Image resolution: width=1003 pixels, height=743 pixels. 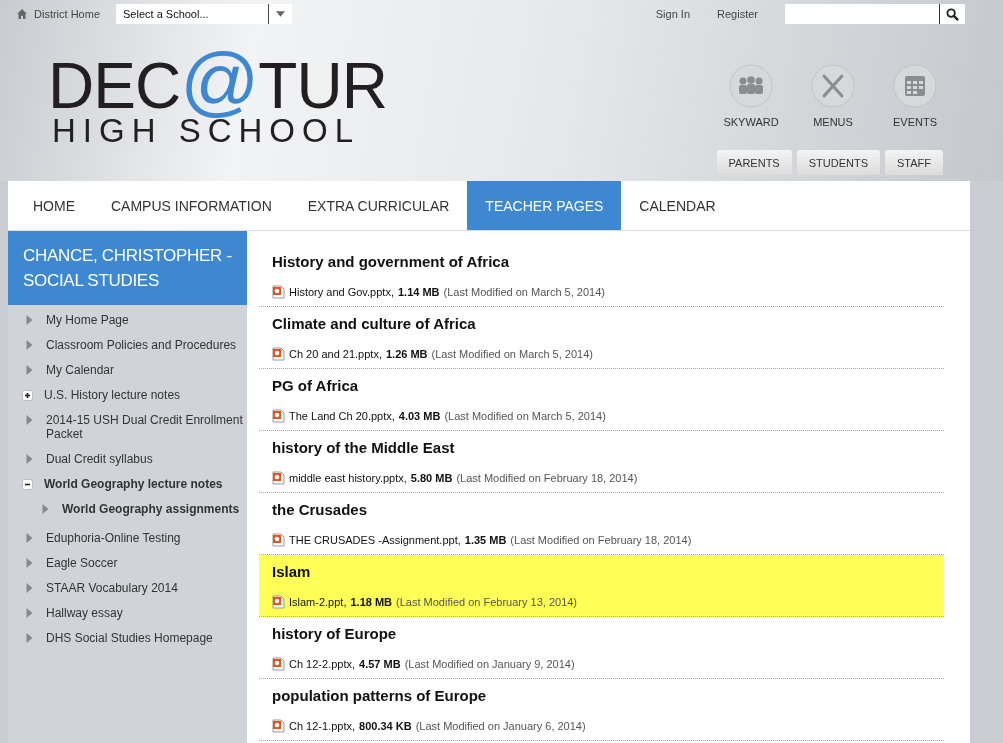 I want to click on sign-in-link: Sign In, so click(x=673, y=14).